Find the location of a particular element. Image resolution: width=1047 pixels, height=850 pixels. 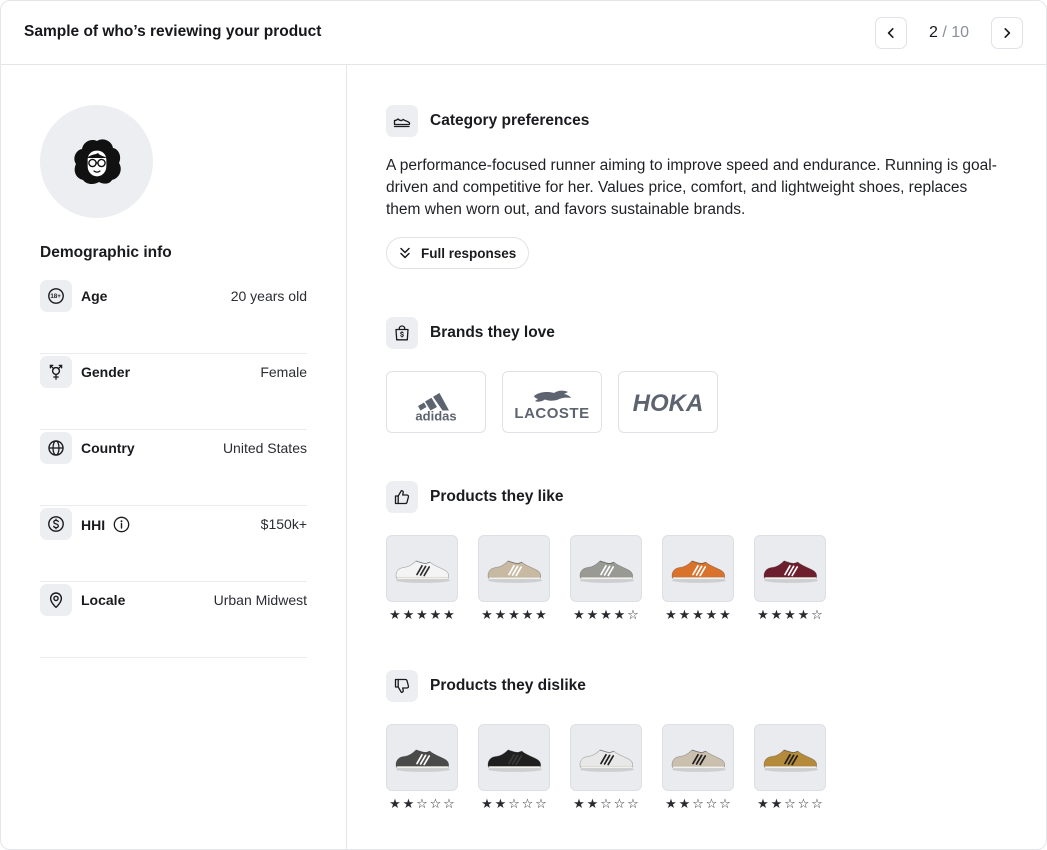

gender-label: Gender is located at coordinates (106, 372).